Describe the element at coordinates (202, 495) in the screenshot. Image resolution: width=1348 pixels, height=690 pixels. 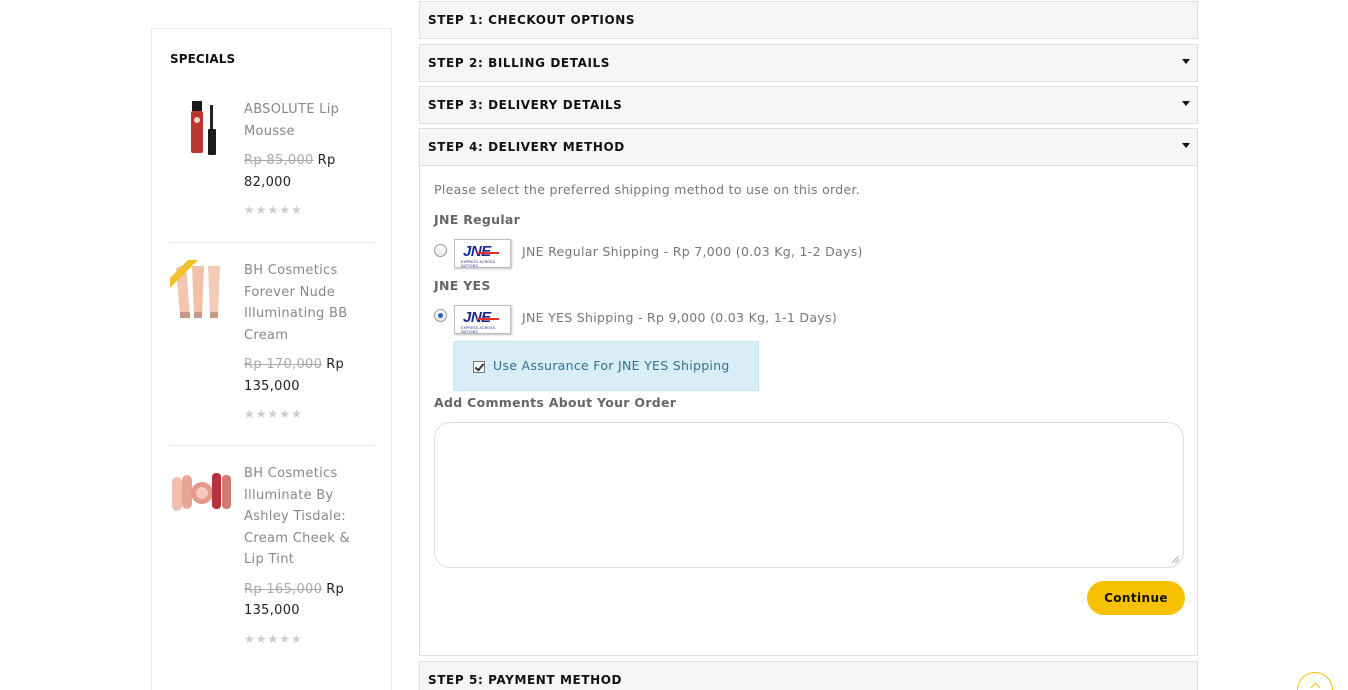
I see `cheek-lip-tint-image` at that location.